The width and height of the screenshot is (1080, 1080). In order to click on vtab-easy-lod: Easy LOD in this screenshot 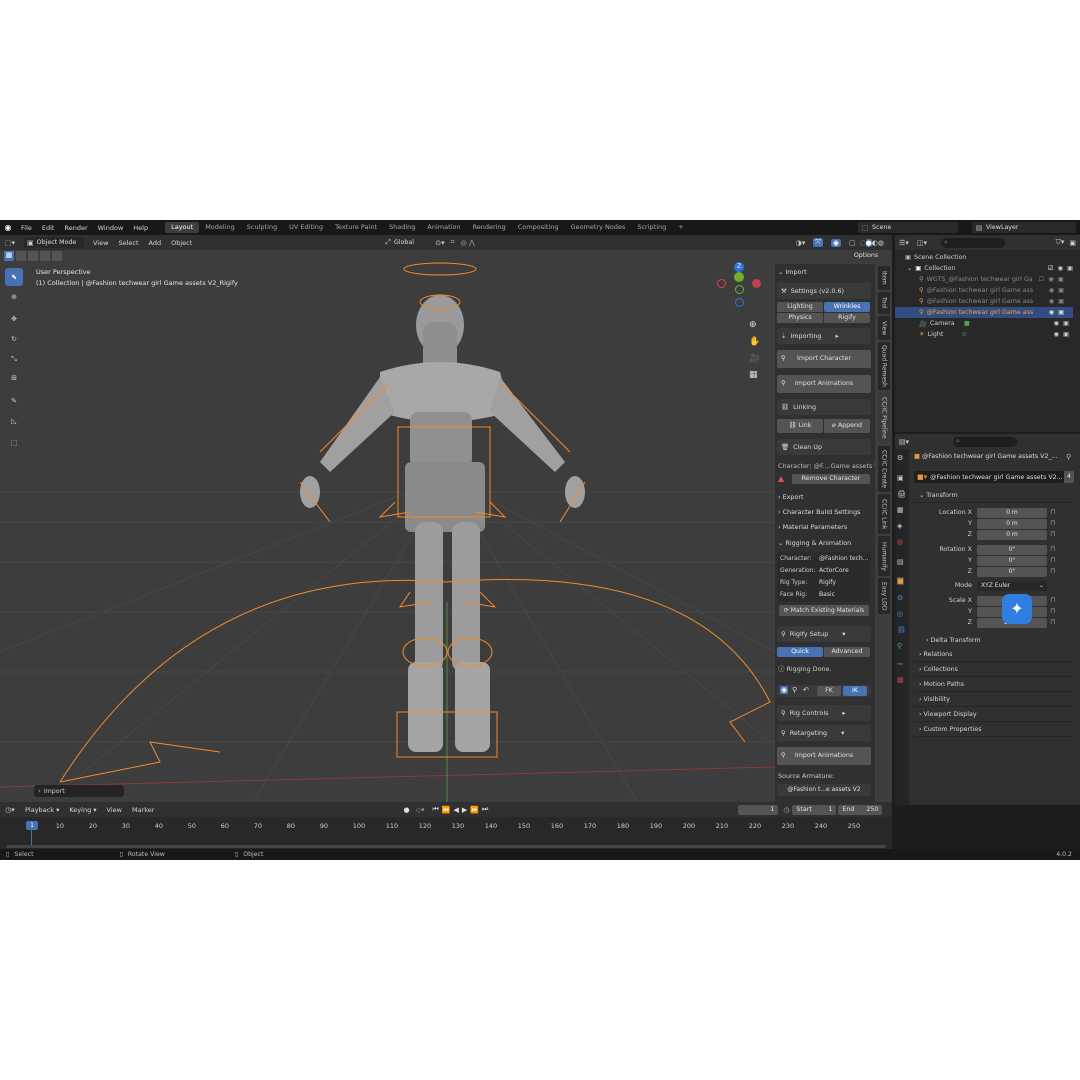, I will do `click(884, 596)`.